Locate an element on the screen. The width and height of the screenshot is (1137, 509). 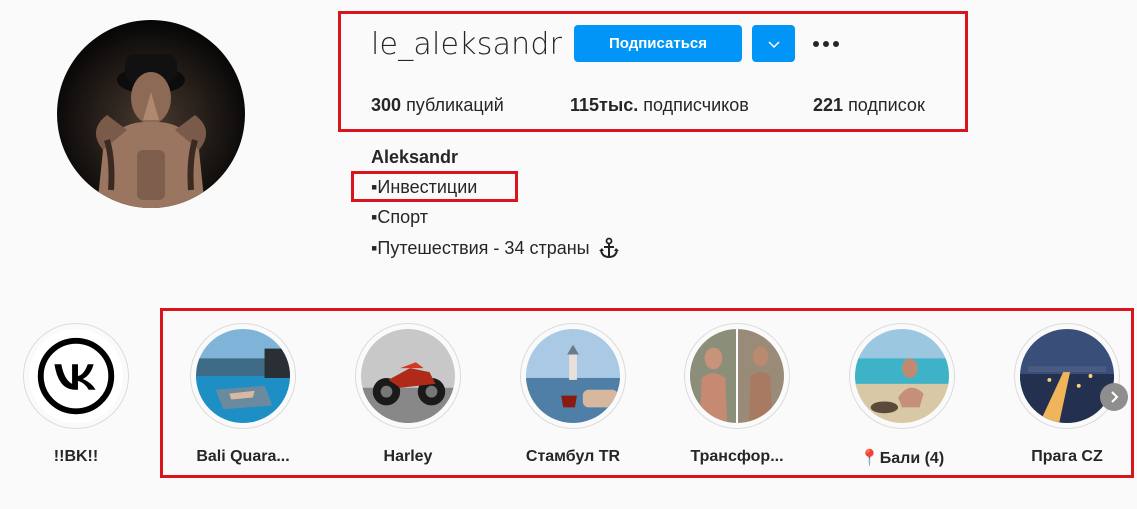
anchor-icon is located at coordinates (608, 248).